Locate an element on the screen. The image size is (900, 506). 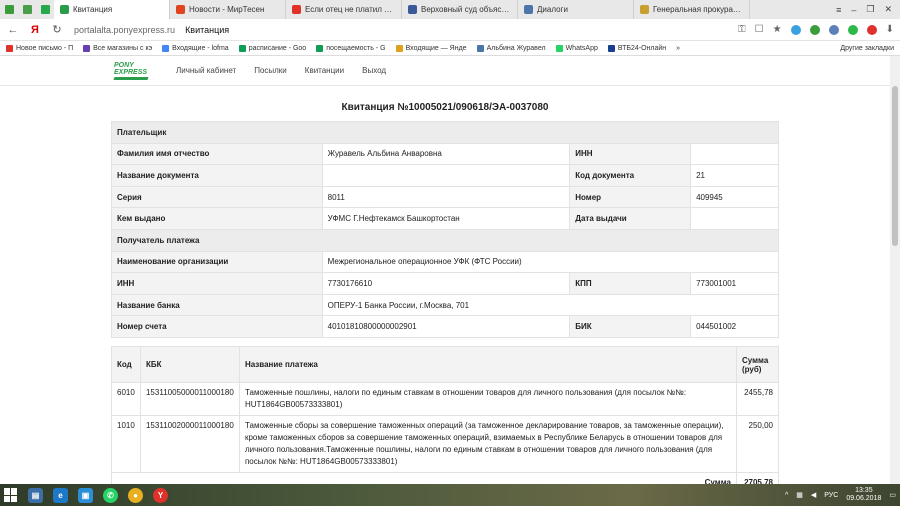
bik-label: БИК is located at coordinates (630, 326).